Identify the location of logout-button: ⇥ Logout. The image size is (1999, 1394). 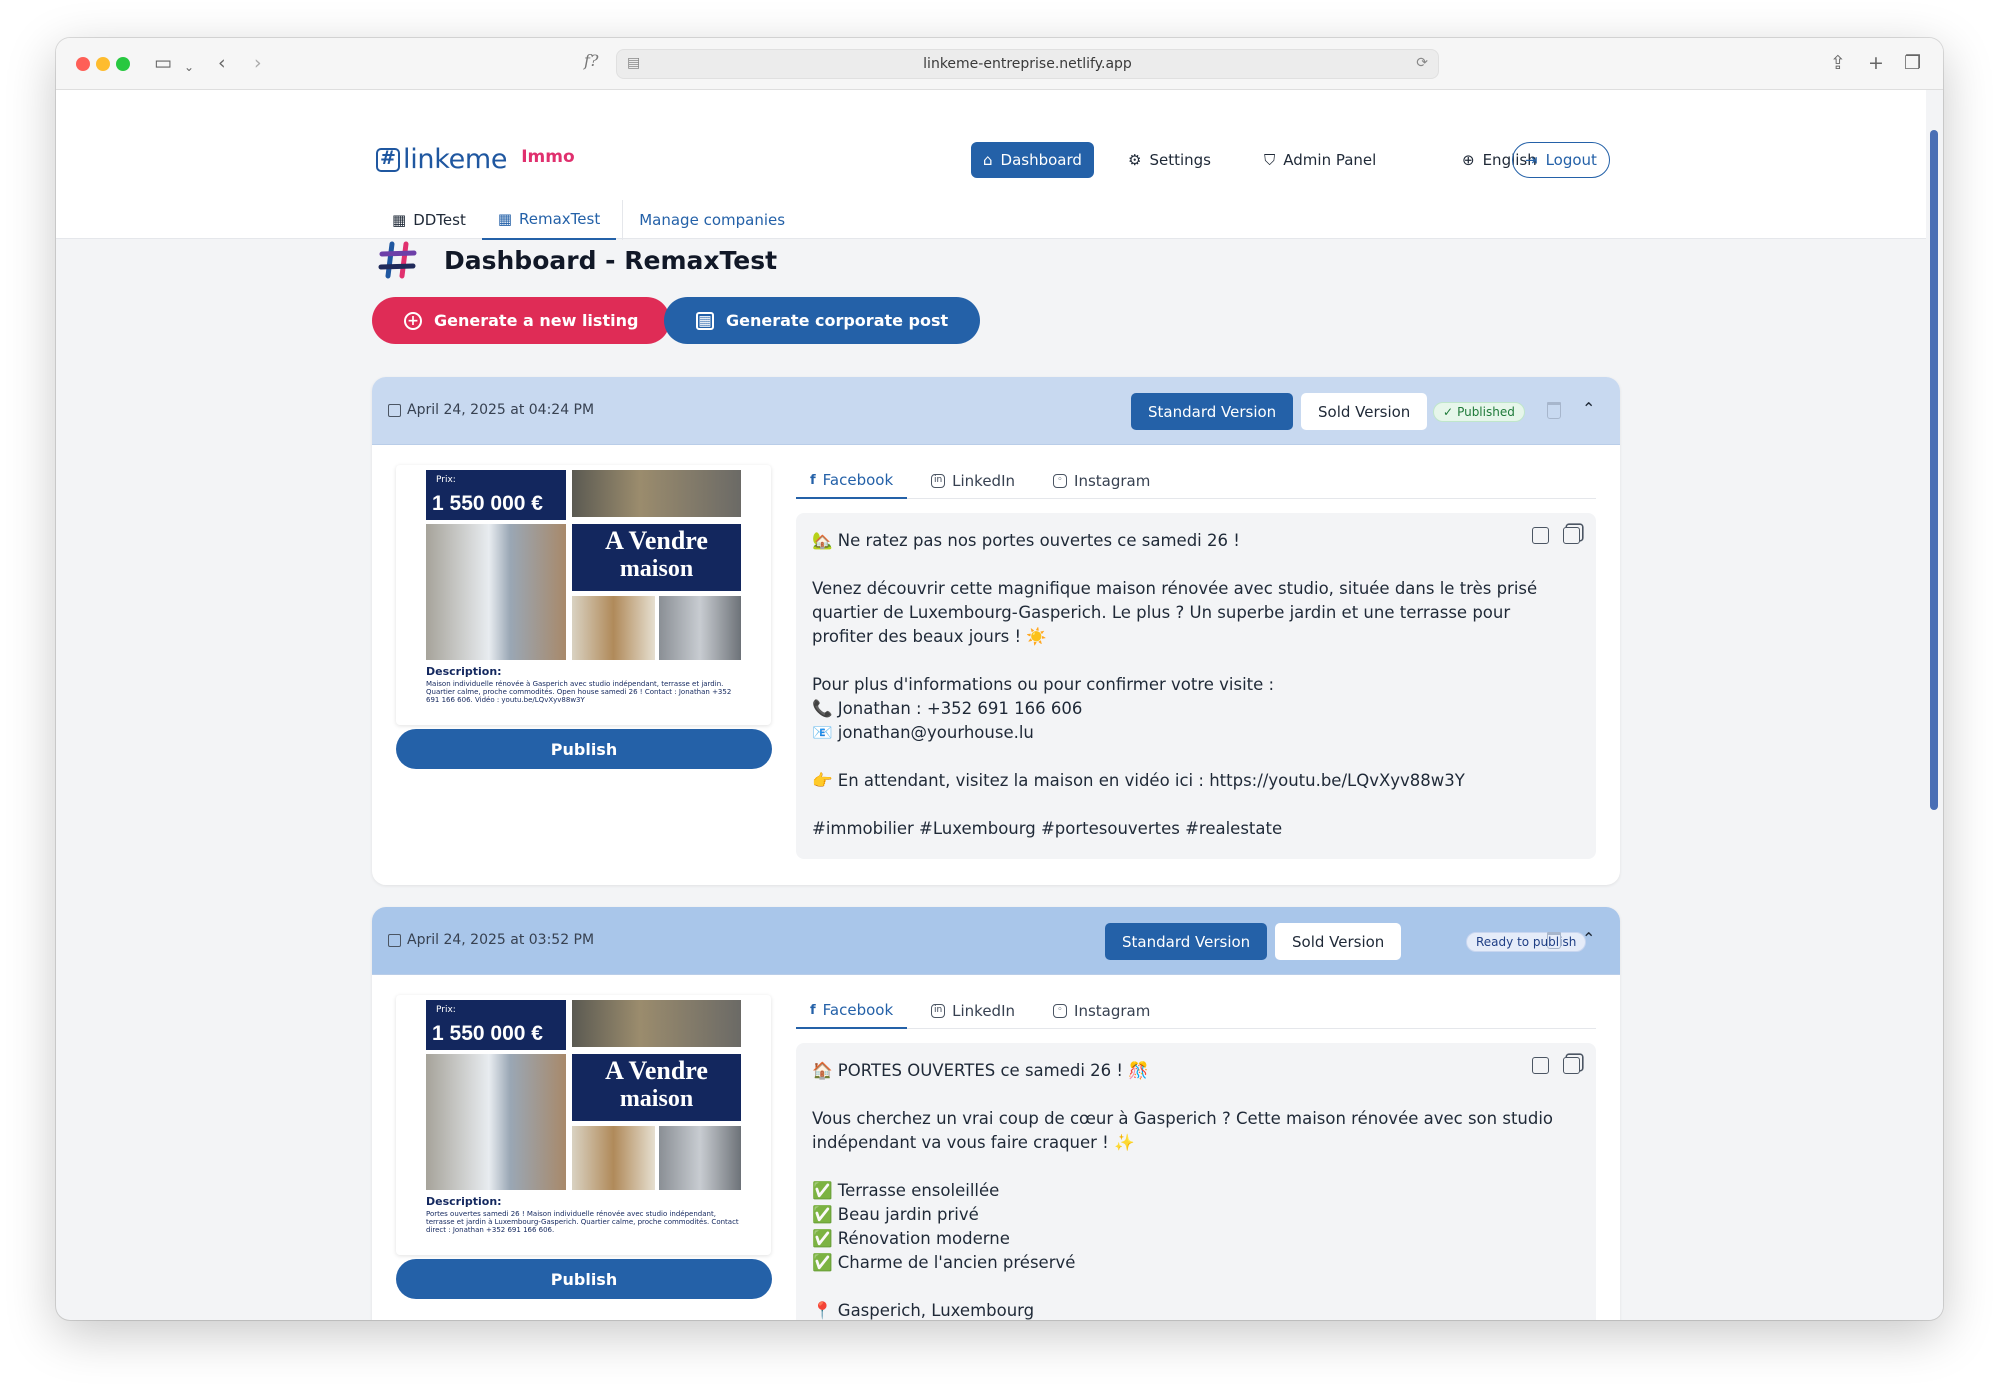
(1561, 160).